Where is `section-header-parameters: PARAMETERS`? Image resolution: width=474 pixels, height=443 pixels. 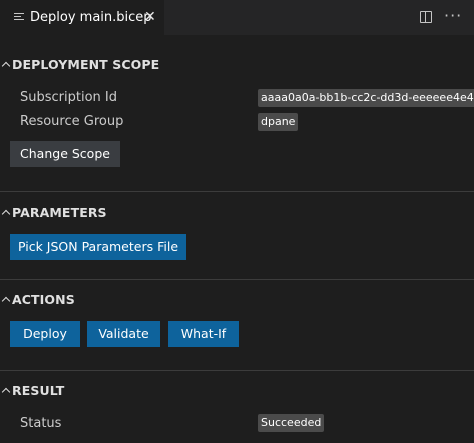 section-header-parameters: PARAMETERS is located at coordinates (53, 212).